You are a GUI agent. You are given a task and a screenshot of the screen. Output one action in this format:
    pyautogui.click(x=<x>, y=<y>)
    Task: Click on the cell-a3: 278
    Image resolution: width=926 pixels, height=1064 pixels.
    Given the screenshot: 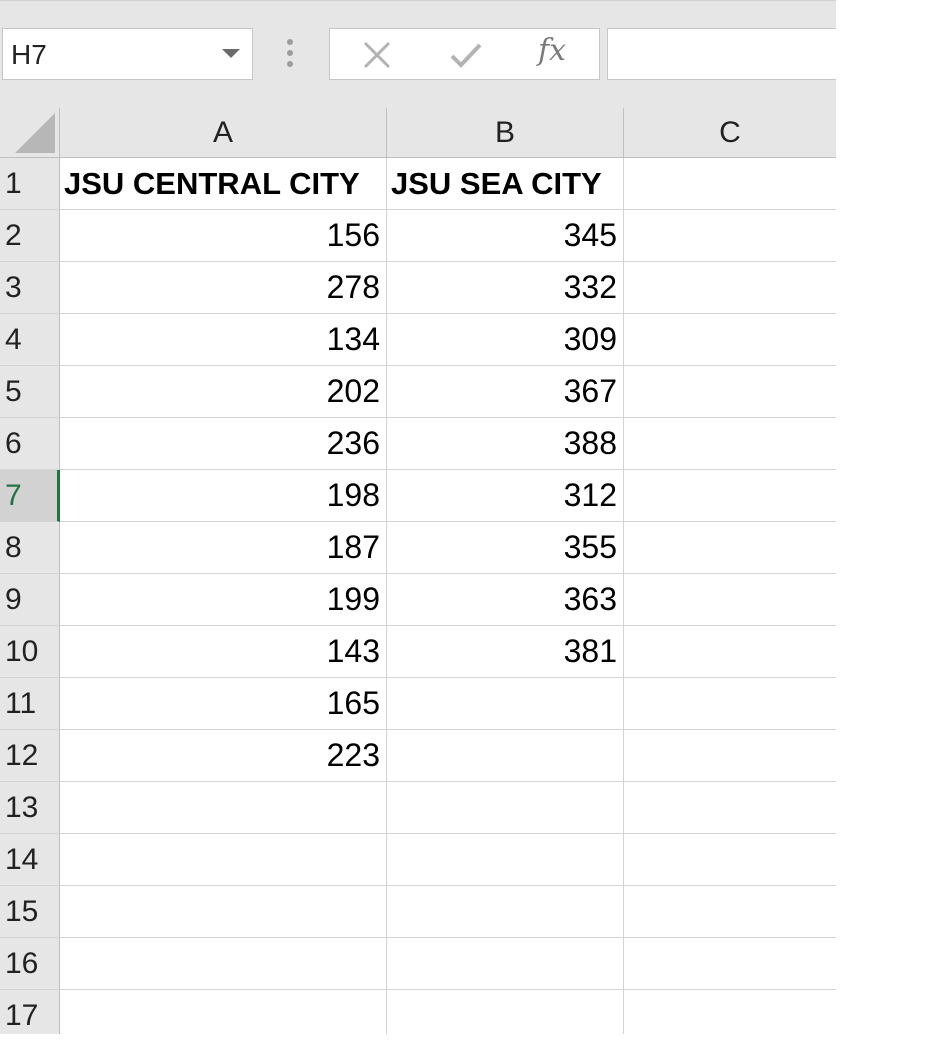 What is the action you would take?
    pyautogui.click(x=223, y=288)
    